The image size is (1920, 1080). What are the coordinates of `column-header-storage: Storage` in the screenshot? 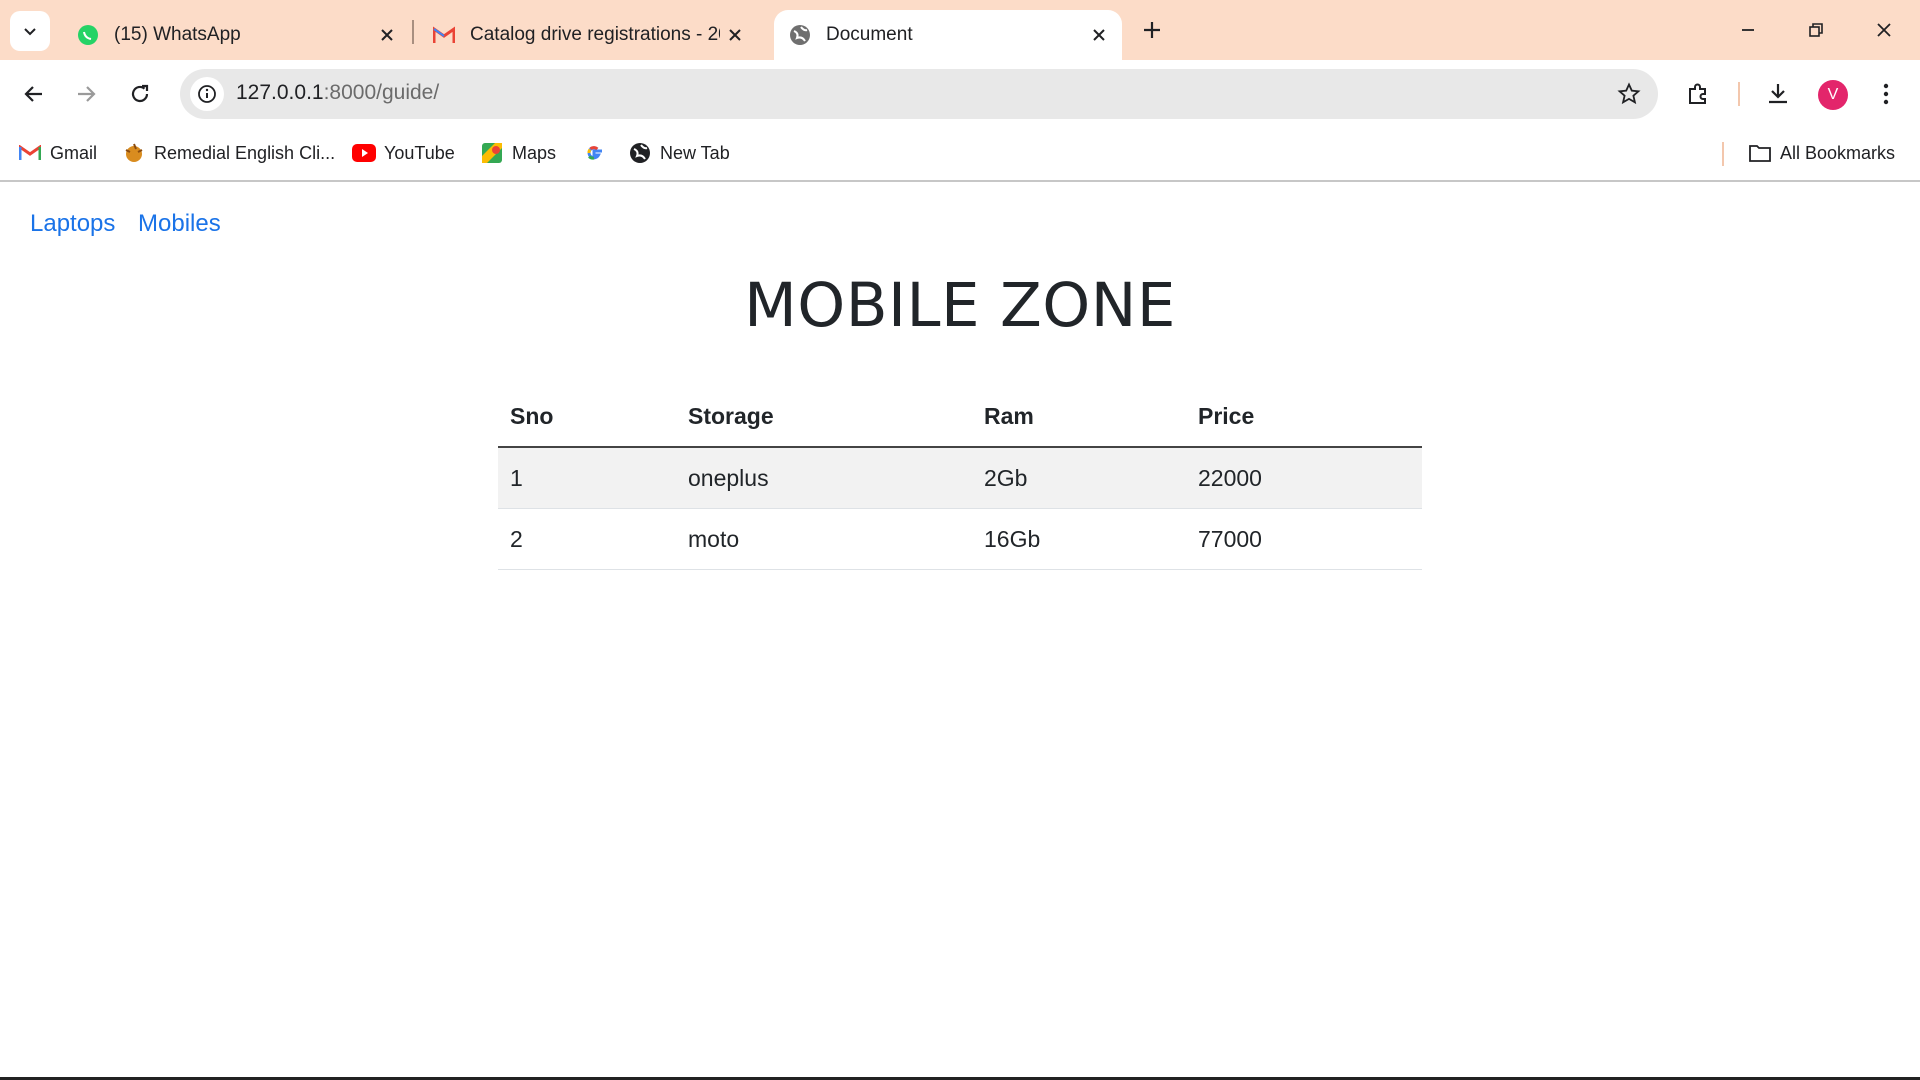 It's located at (824, 417).